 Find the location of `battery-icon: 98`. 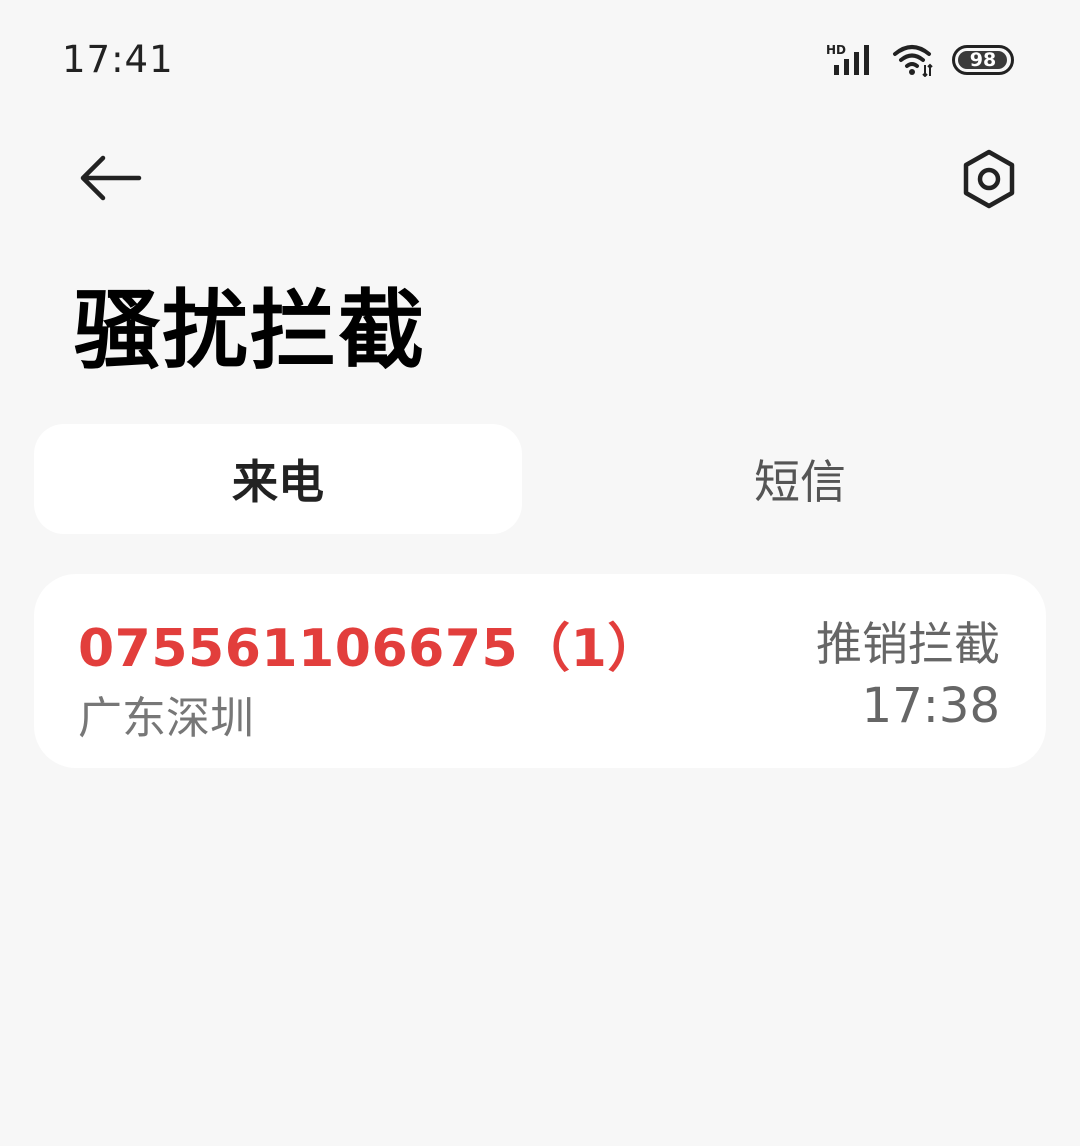

battery-icon: 98 is located at coordinates (983, 60).